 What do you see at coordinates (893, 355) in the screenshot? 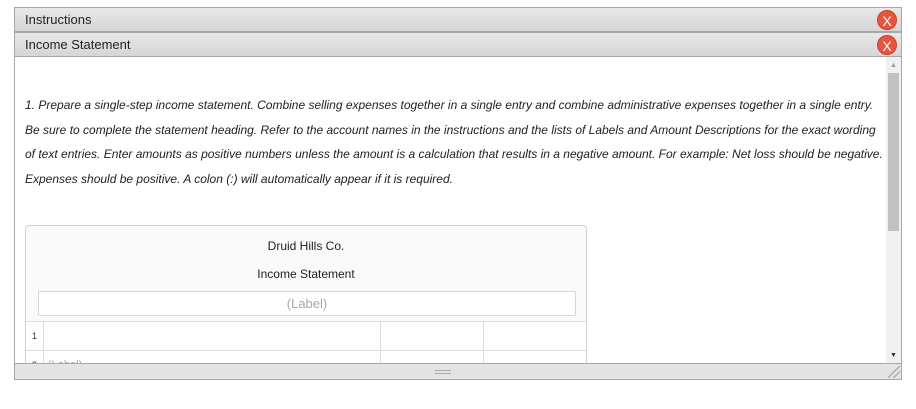
I see `scroll-down-arrow-icon: ▼` at bounding box center [893, 355].